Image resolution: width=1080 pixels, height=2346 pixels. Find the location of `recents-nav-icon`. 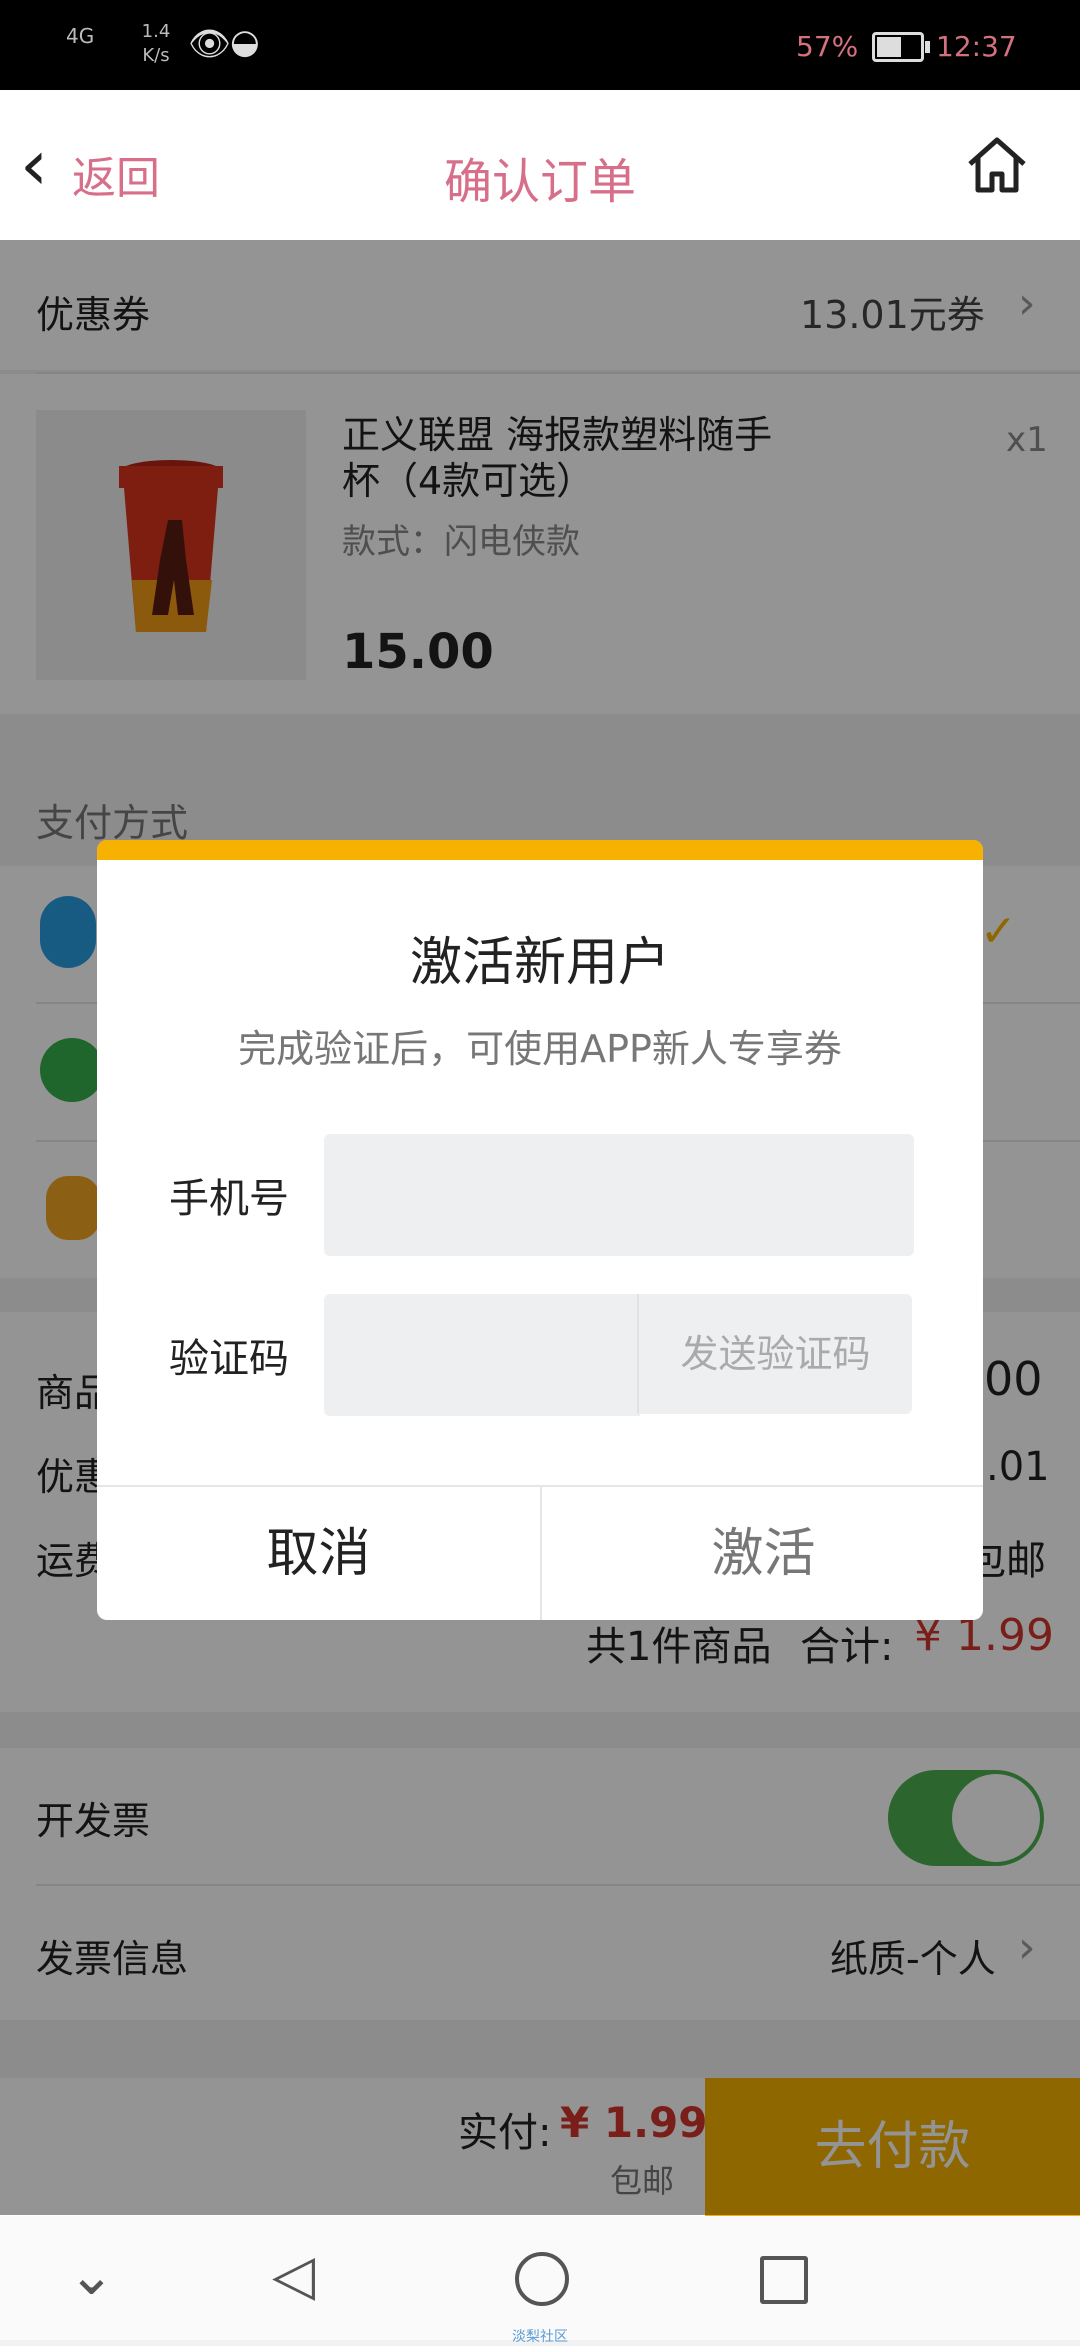

recents-nav-icon is located at coordinates (784, 2280).